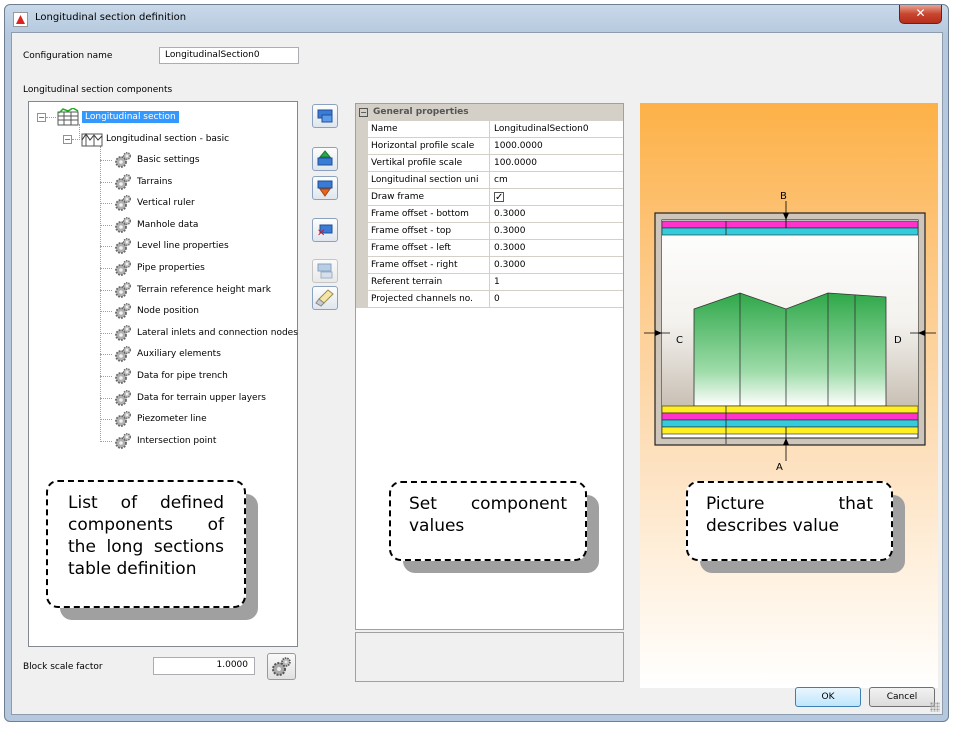 The height and width of the screenshot is (729, 955). Describe the element at coordinates (828, 697) in the screenshot. I see `ok-button: OK` at that location.